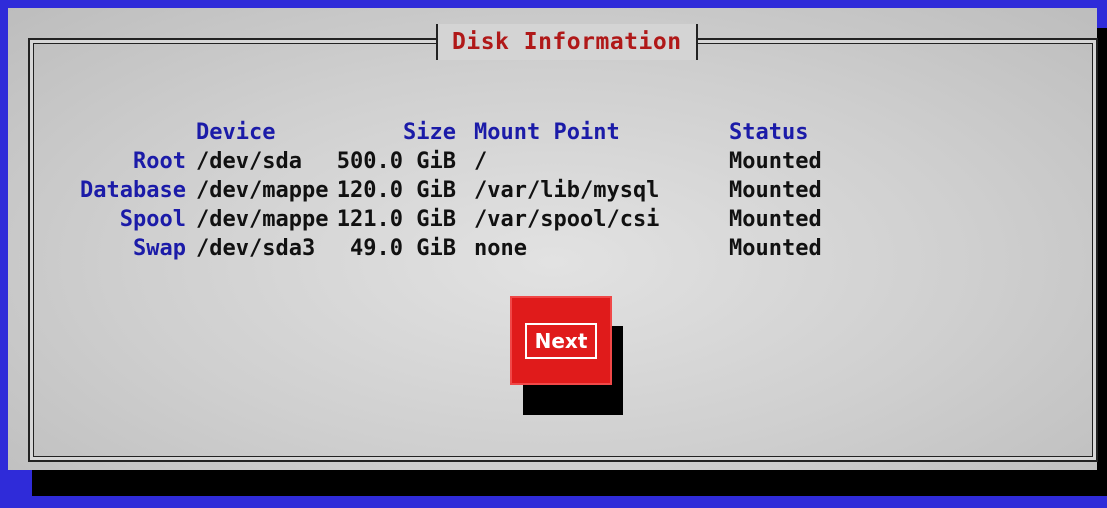 The image size is (1107, 508). Describe the element at coordinates (249, 161) in the screenshot. I see `row-device: /dev/sda` at that location.